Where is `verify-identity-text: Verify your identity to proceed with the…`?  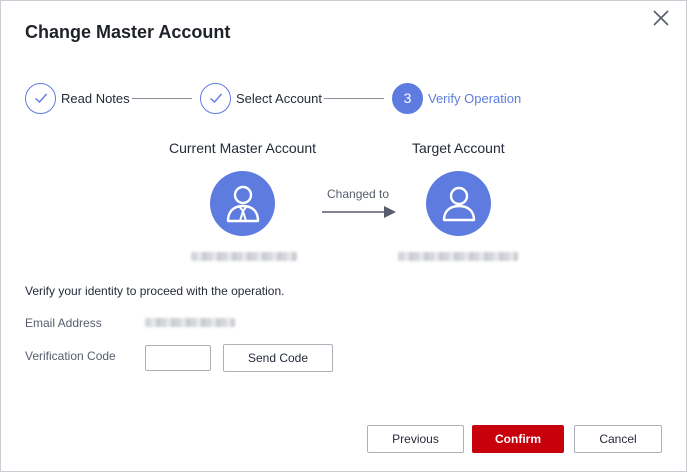
verify-identity-text: Verify your identity to proceed with the… is located at coordinates (155, 291).